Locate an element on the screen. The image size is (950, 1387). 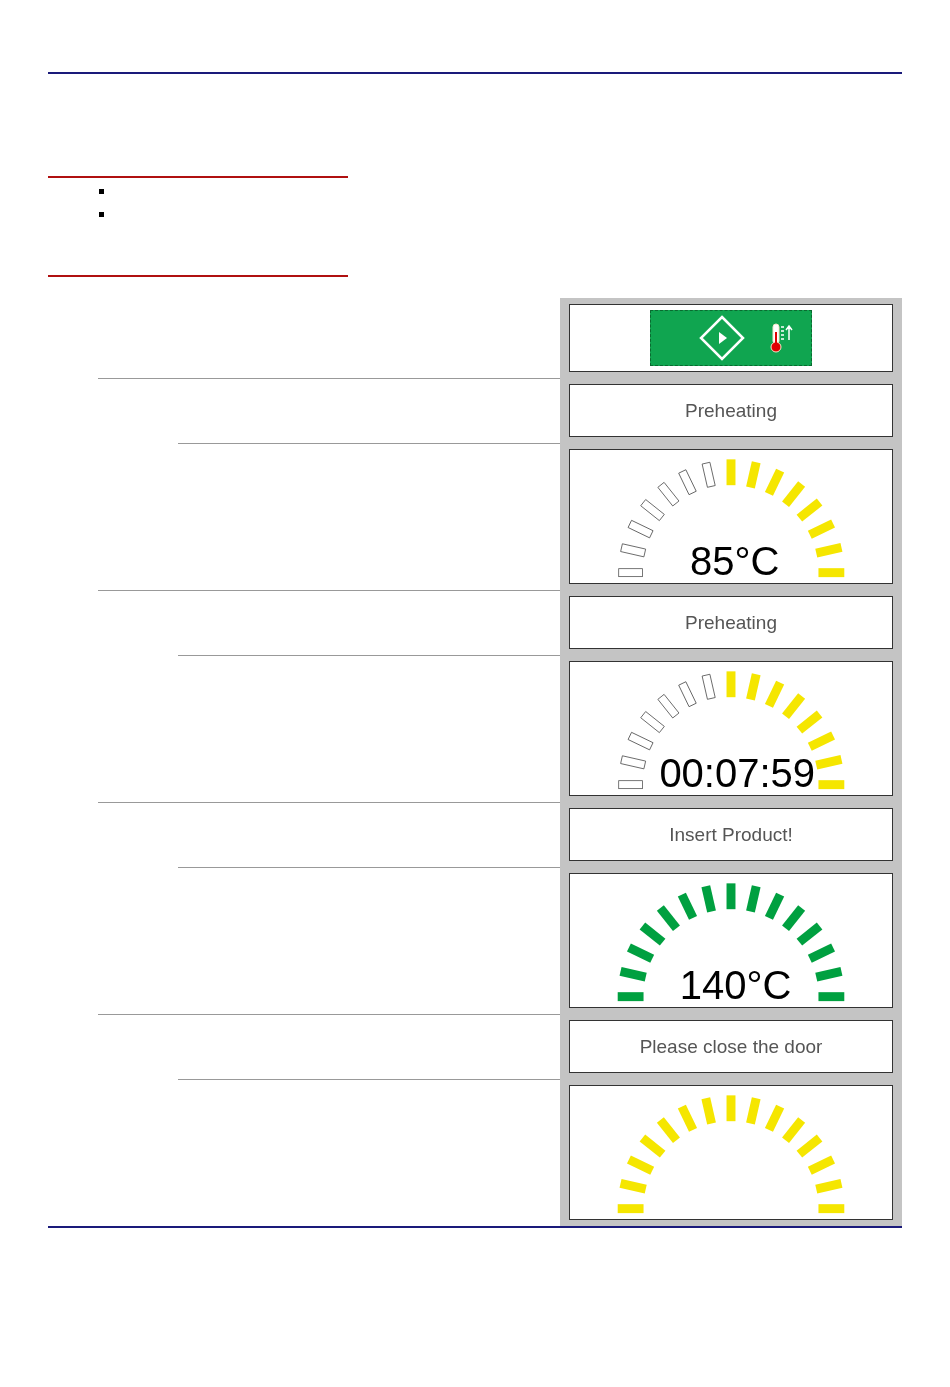
gauge-reading: 00:07:59 is located at coordinates (737, 773).